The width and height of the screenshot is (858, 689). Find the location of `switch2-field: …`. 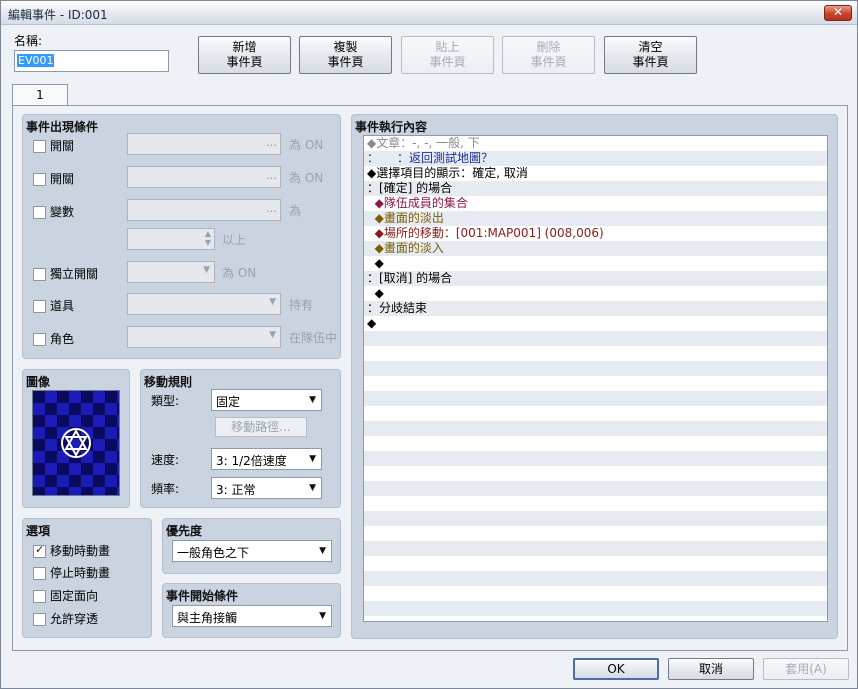

switch2-field: … is located at coordinates (204, 177).